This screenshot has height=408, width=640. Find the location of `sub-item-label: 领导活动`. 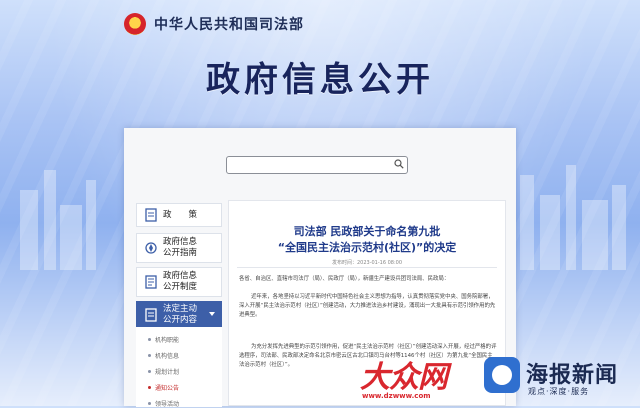

sub-item-label: 领导活动 is located at coordinates (167, 404).